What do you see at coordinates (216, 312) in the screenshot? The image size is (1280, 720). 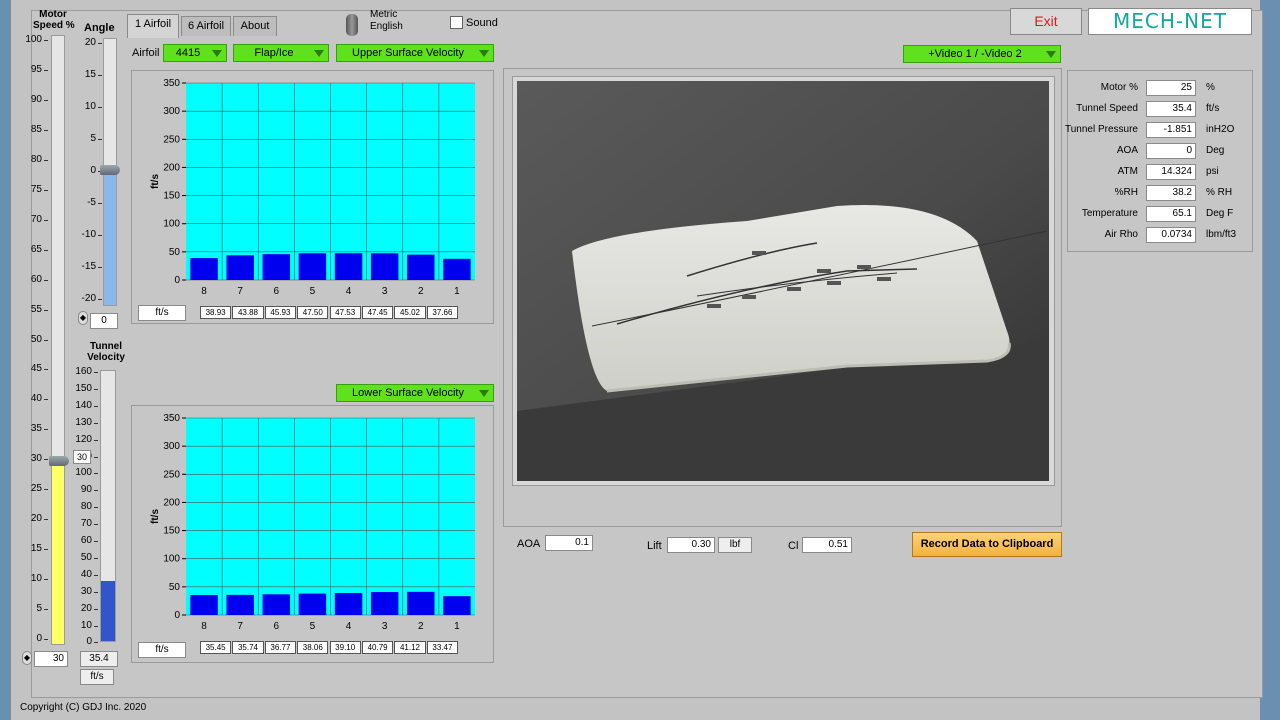 I see `bar-value-label: 38.93` at bounding box center [216, 312].